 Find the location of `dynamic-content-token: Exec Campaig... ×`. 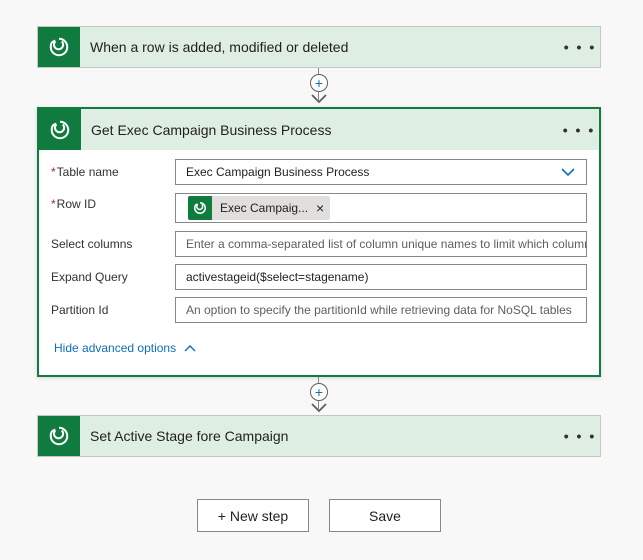

dynamic-content-token: Exec Campaig... × is located at coordinates (259, 208).